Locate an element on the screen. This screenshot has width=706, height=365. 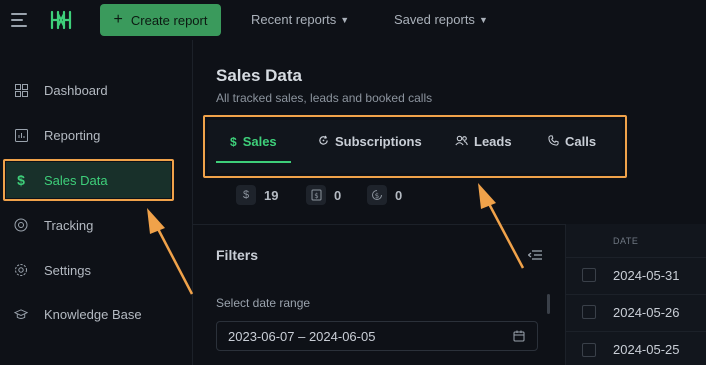
stat-subscriptions: $ 0 is located at coordinates (323, 195).